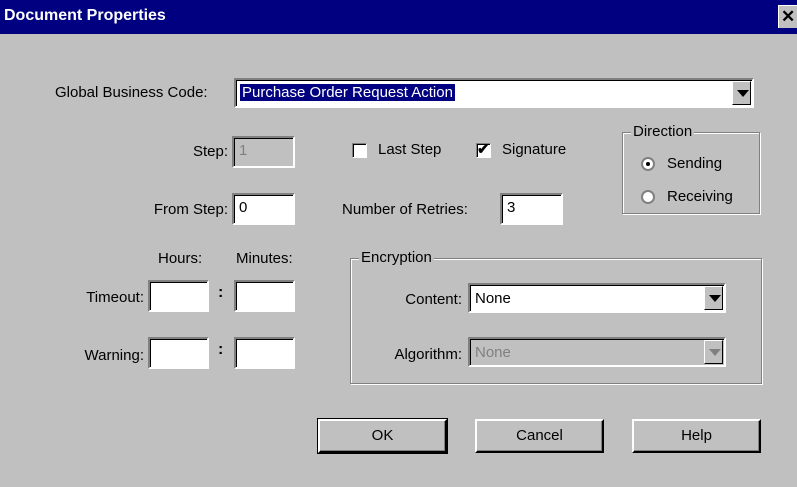 This screenshot has width=797, height=487. I want to click on timeout-label: Timeout:, so click(115, 297).